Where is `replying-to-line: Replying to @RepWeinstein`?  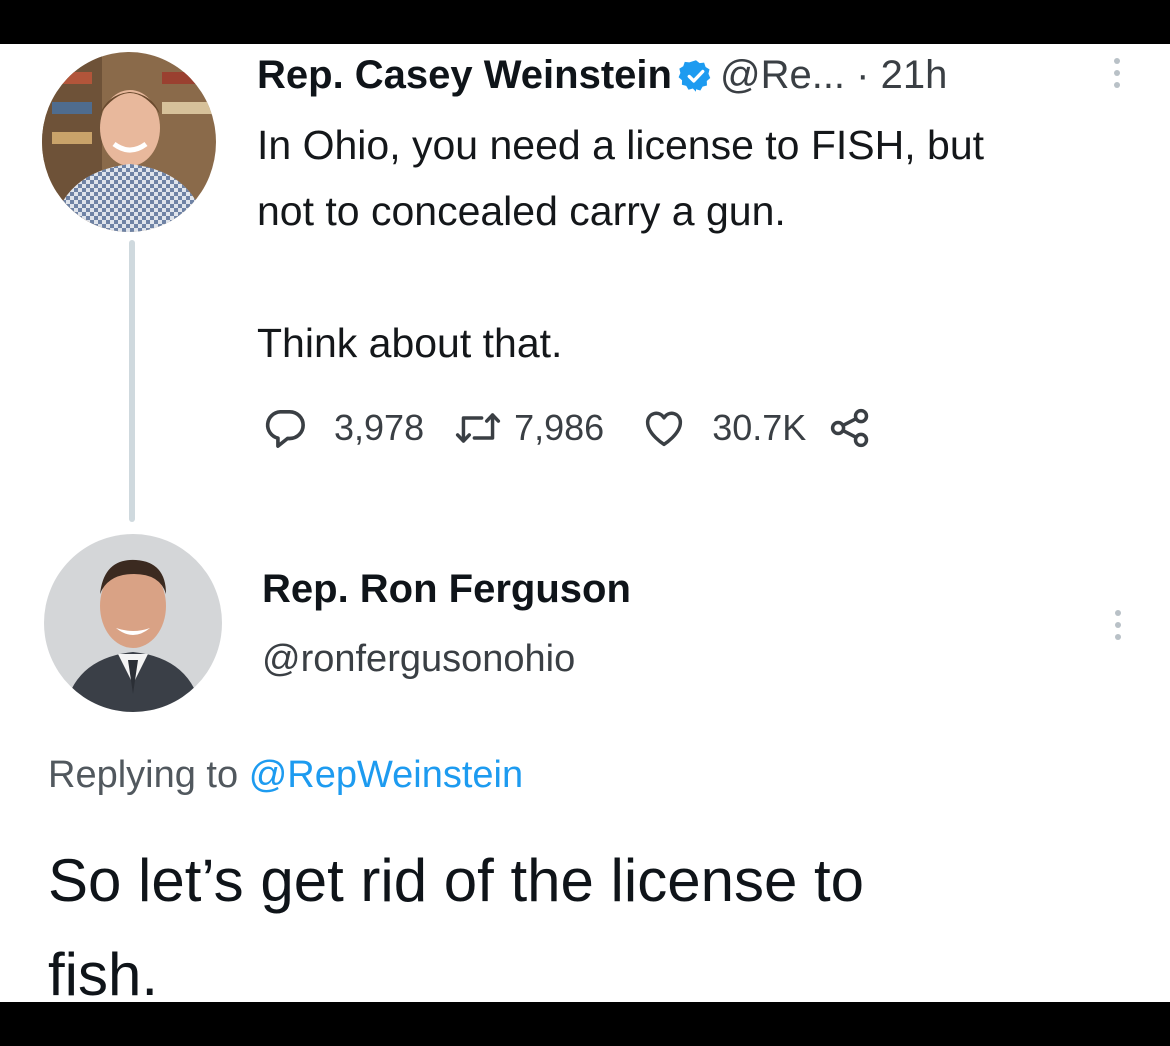 replying-to-line: Replying to @RepWeinstein is located at coordinates (285, 775).